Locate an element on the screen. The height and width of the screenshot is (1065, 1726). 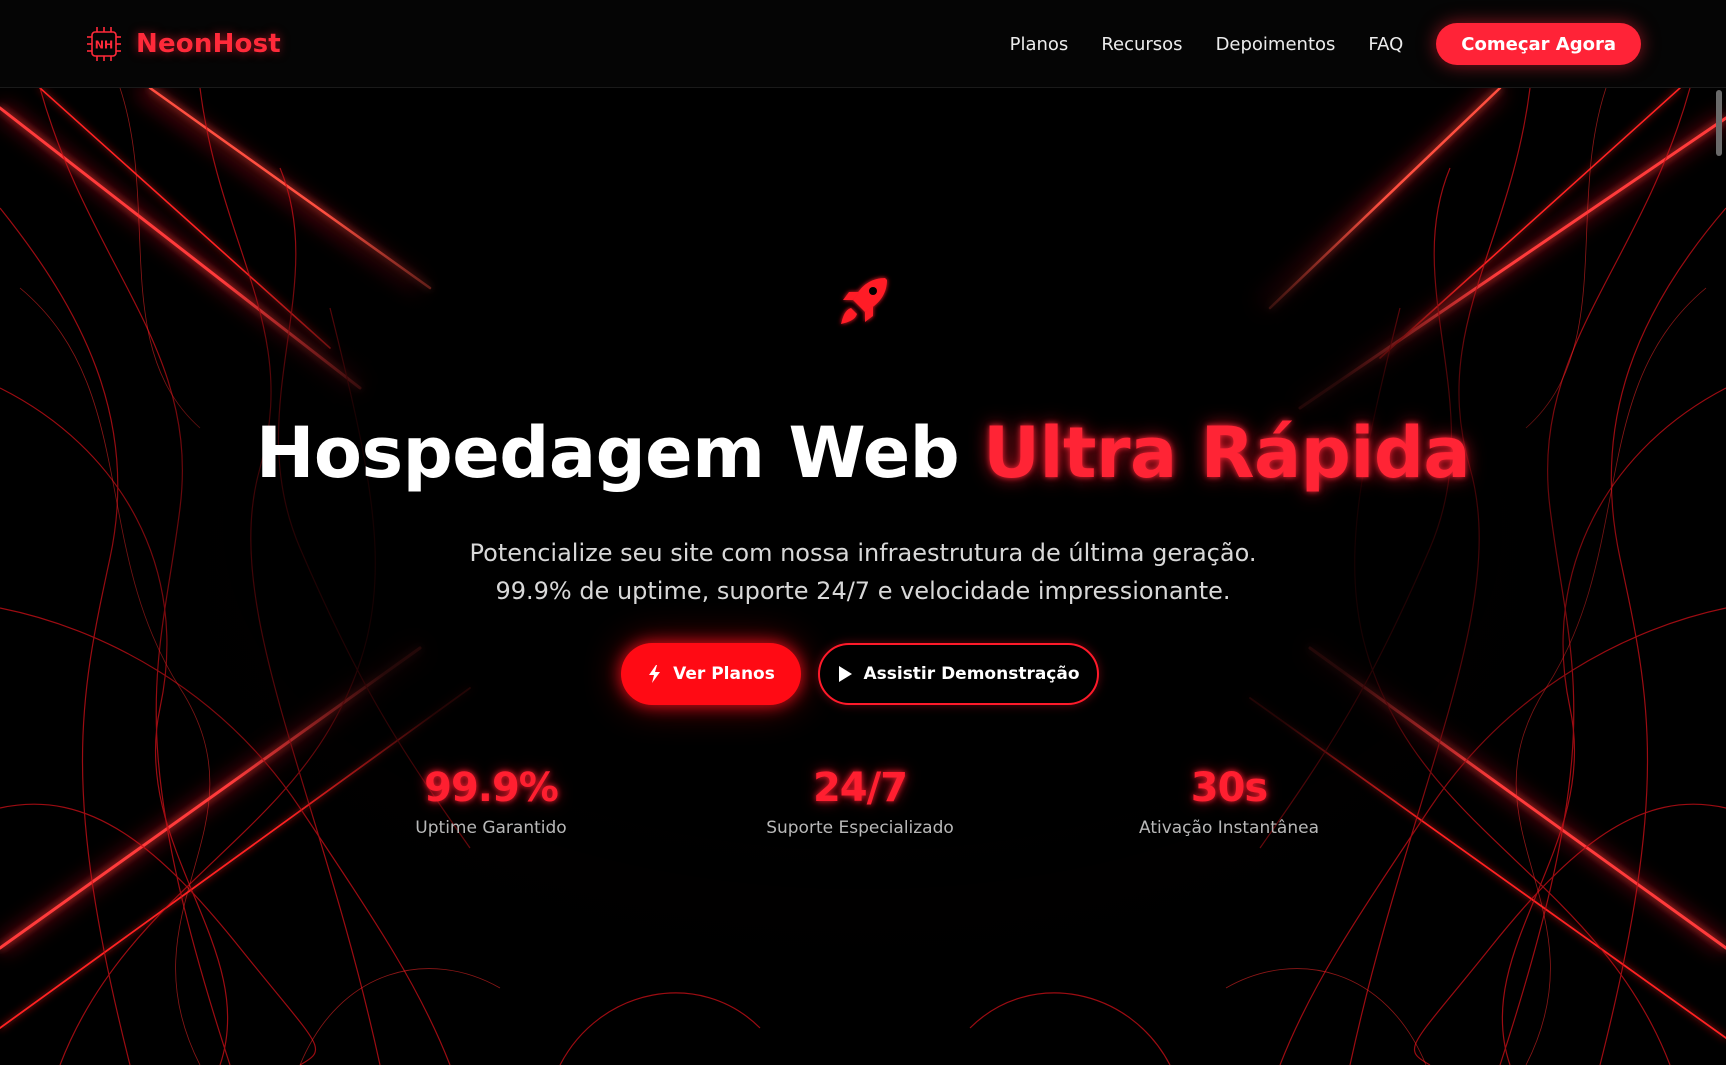
nav-link-depoimentos: Depoimentos is located at coordinates (1276, 44).